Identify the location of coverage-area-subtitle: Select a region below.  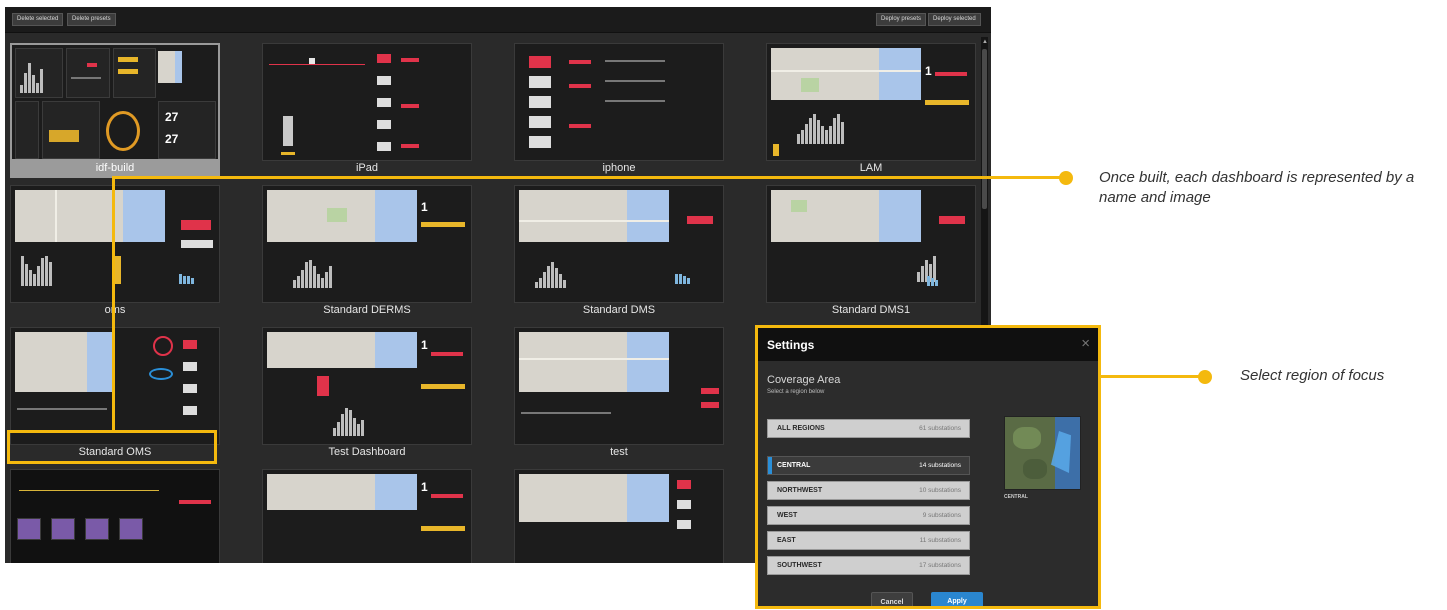
(796, 392).